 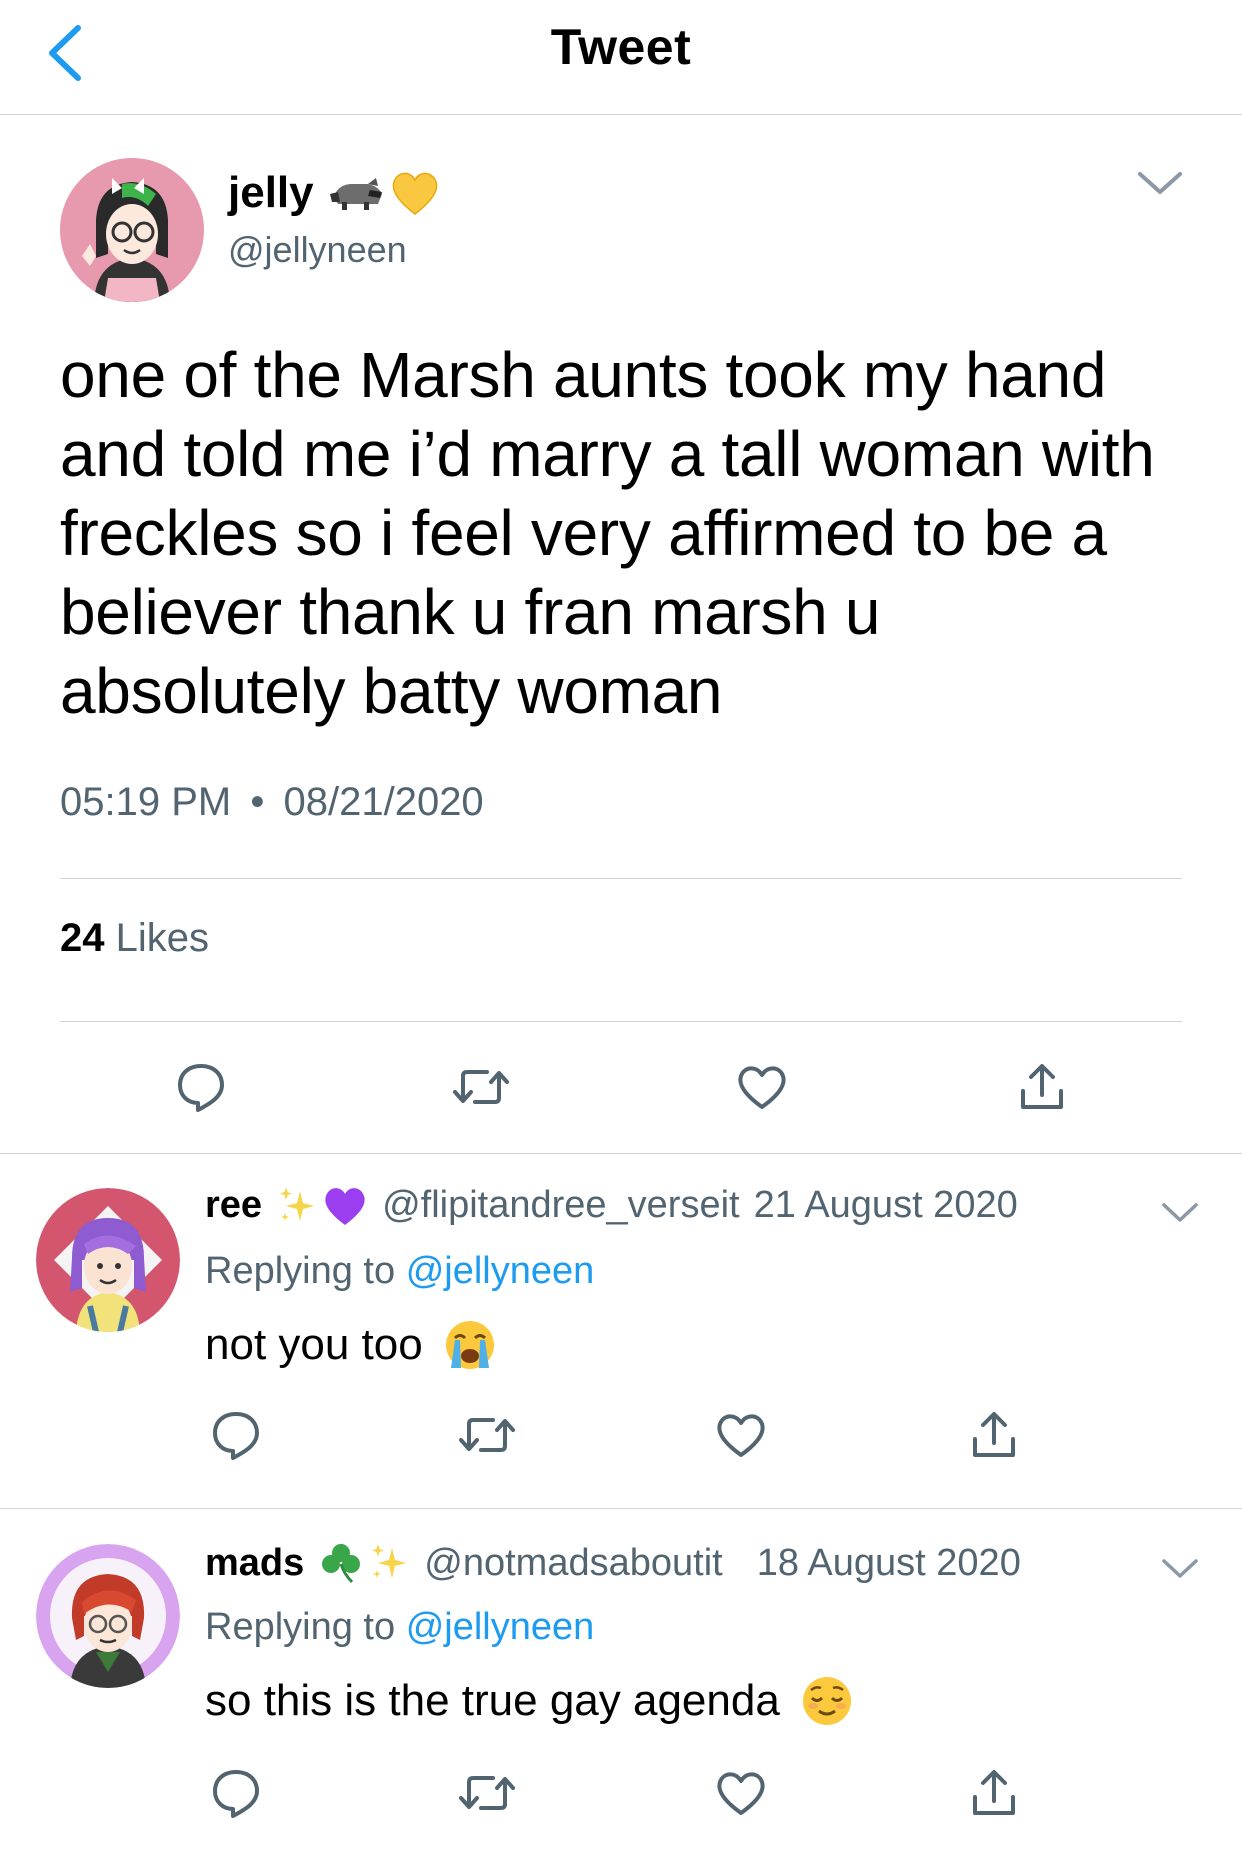 I want to click on navigation-bar: Tweet, so click(x=621, y=57).